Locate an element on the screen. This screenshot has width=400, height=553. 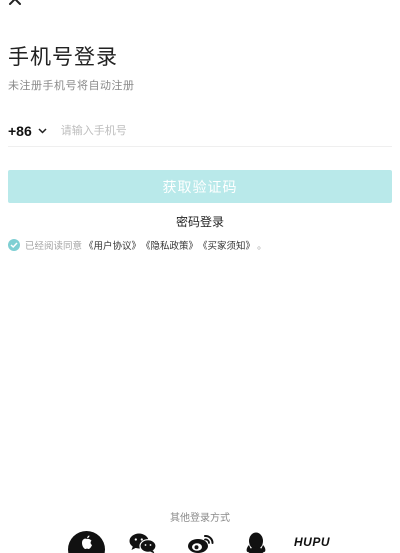
apple-login-button is located at coordinates (86, 542).